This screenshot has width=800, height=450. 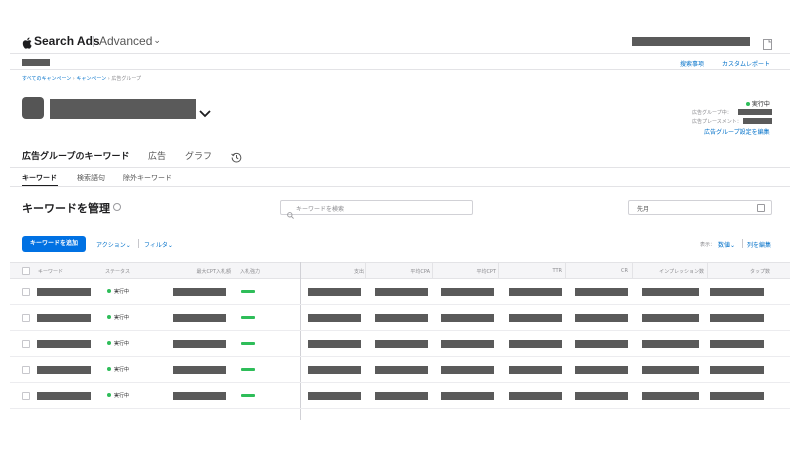 I want to click on tab-search-terms: 検索語句, so click(x=91, y=178).